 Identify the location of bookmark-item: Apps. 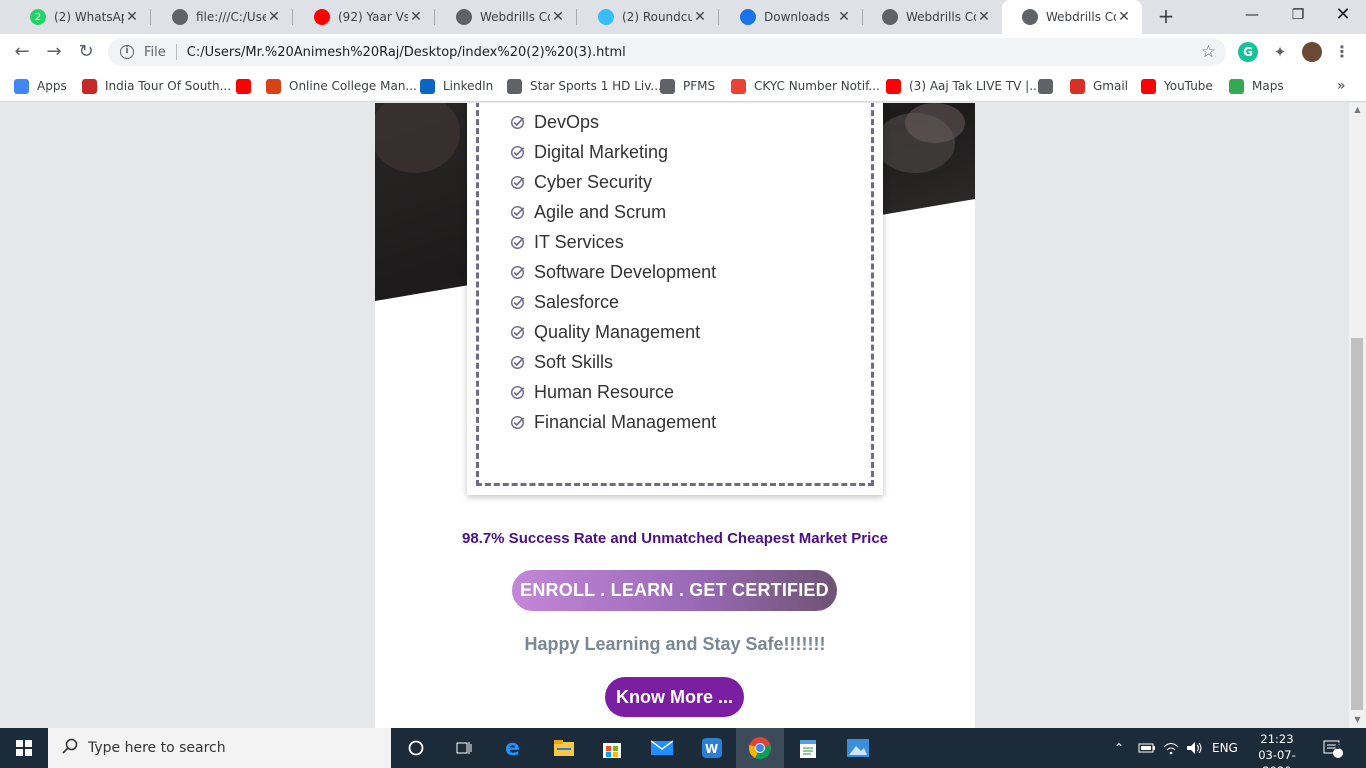
(40, 86).